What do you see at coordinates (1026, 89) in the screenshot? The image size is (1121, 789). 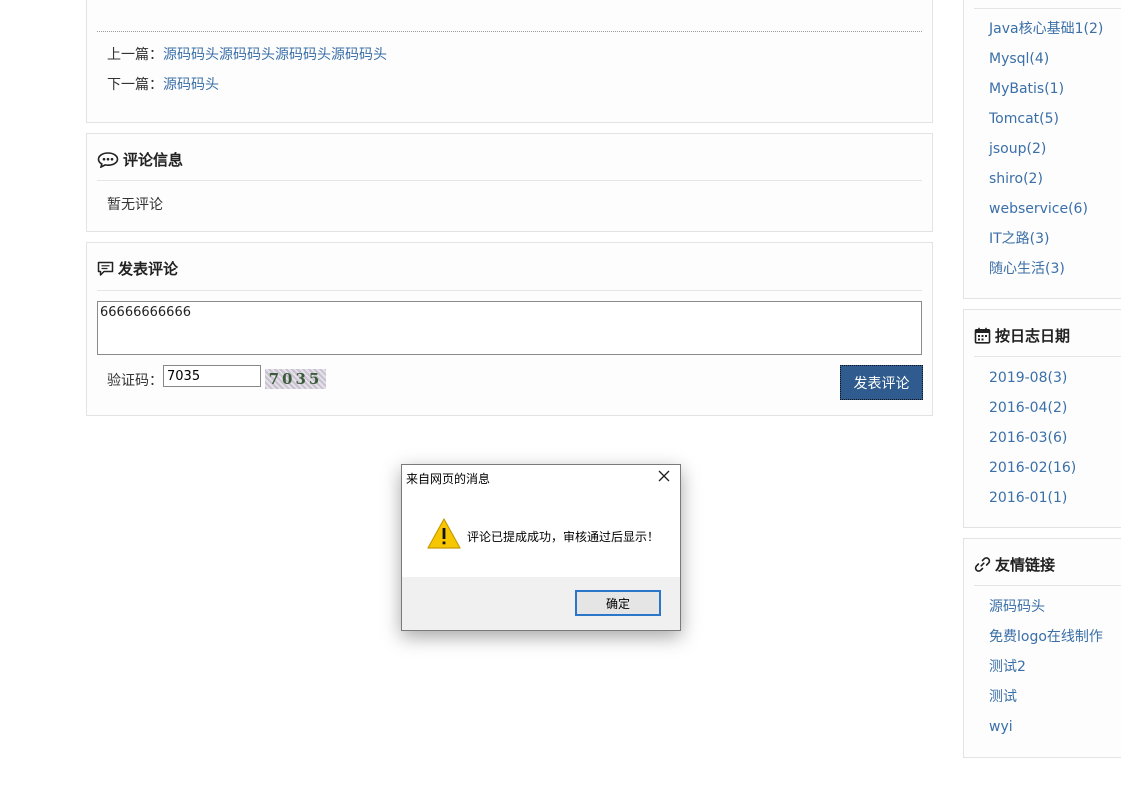 I see `category-link: MyBatis(1)` at bounding box center [1026, 89].